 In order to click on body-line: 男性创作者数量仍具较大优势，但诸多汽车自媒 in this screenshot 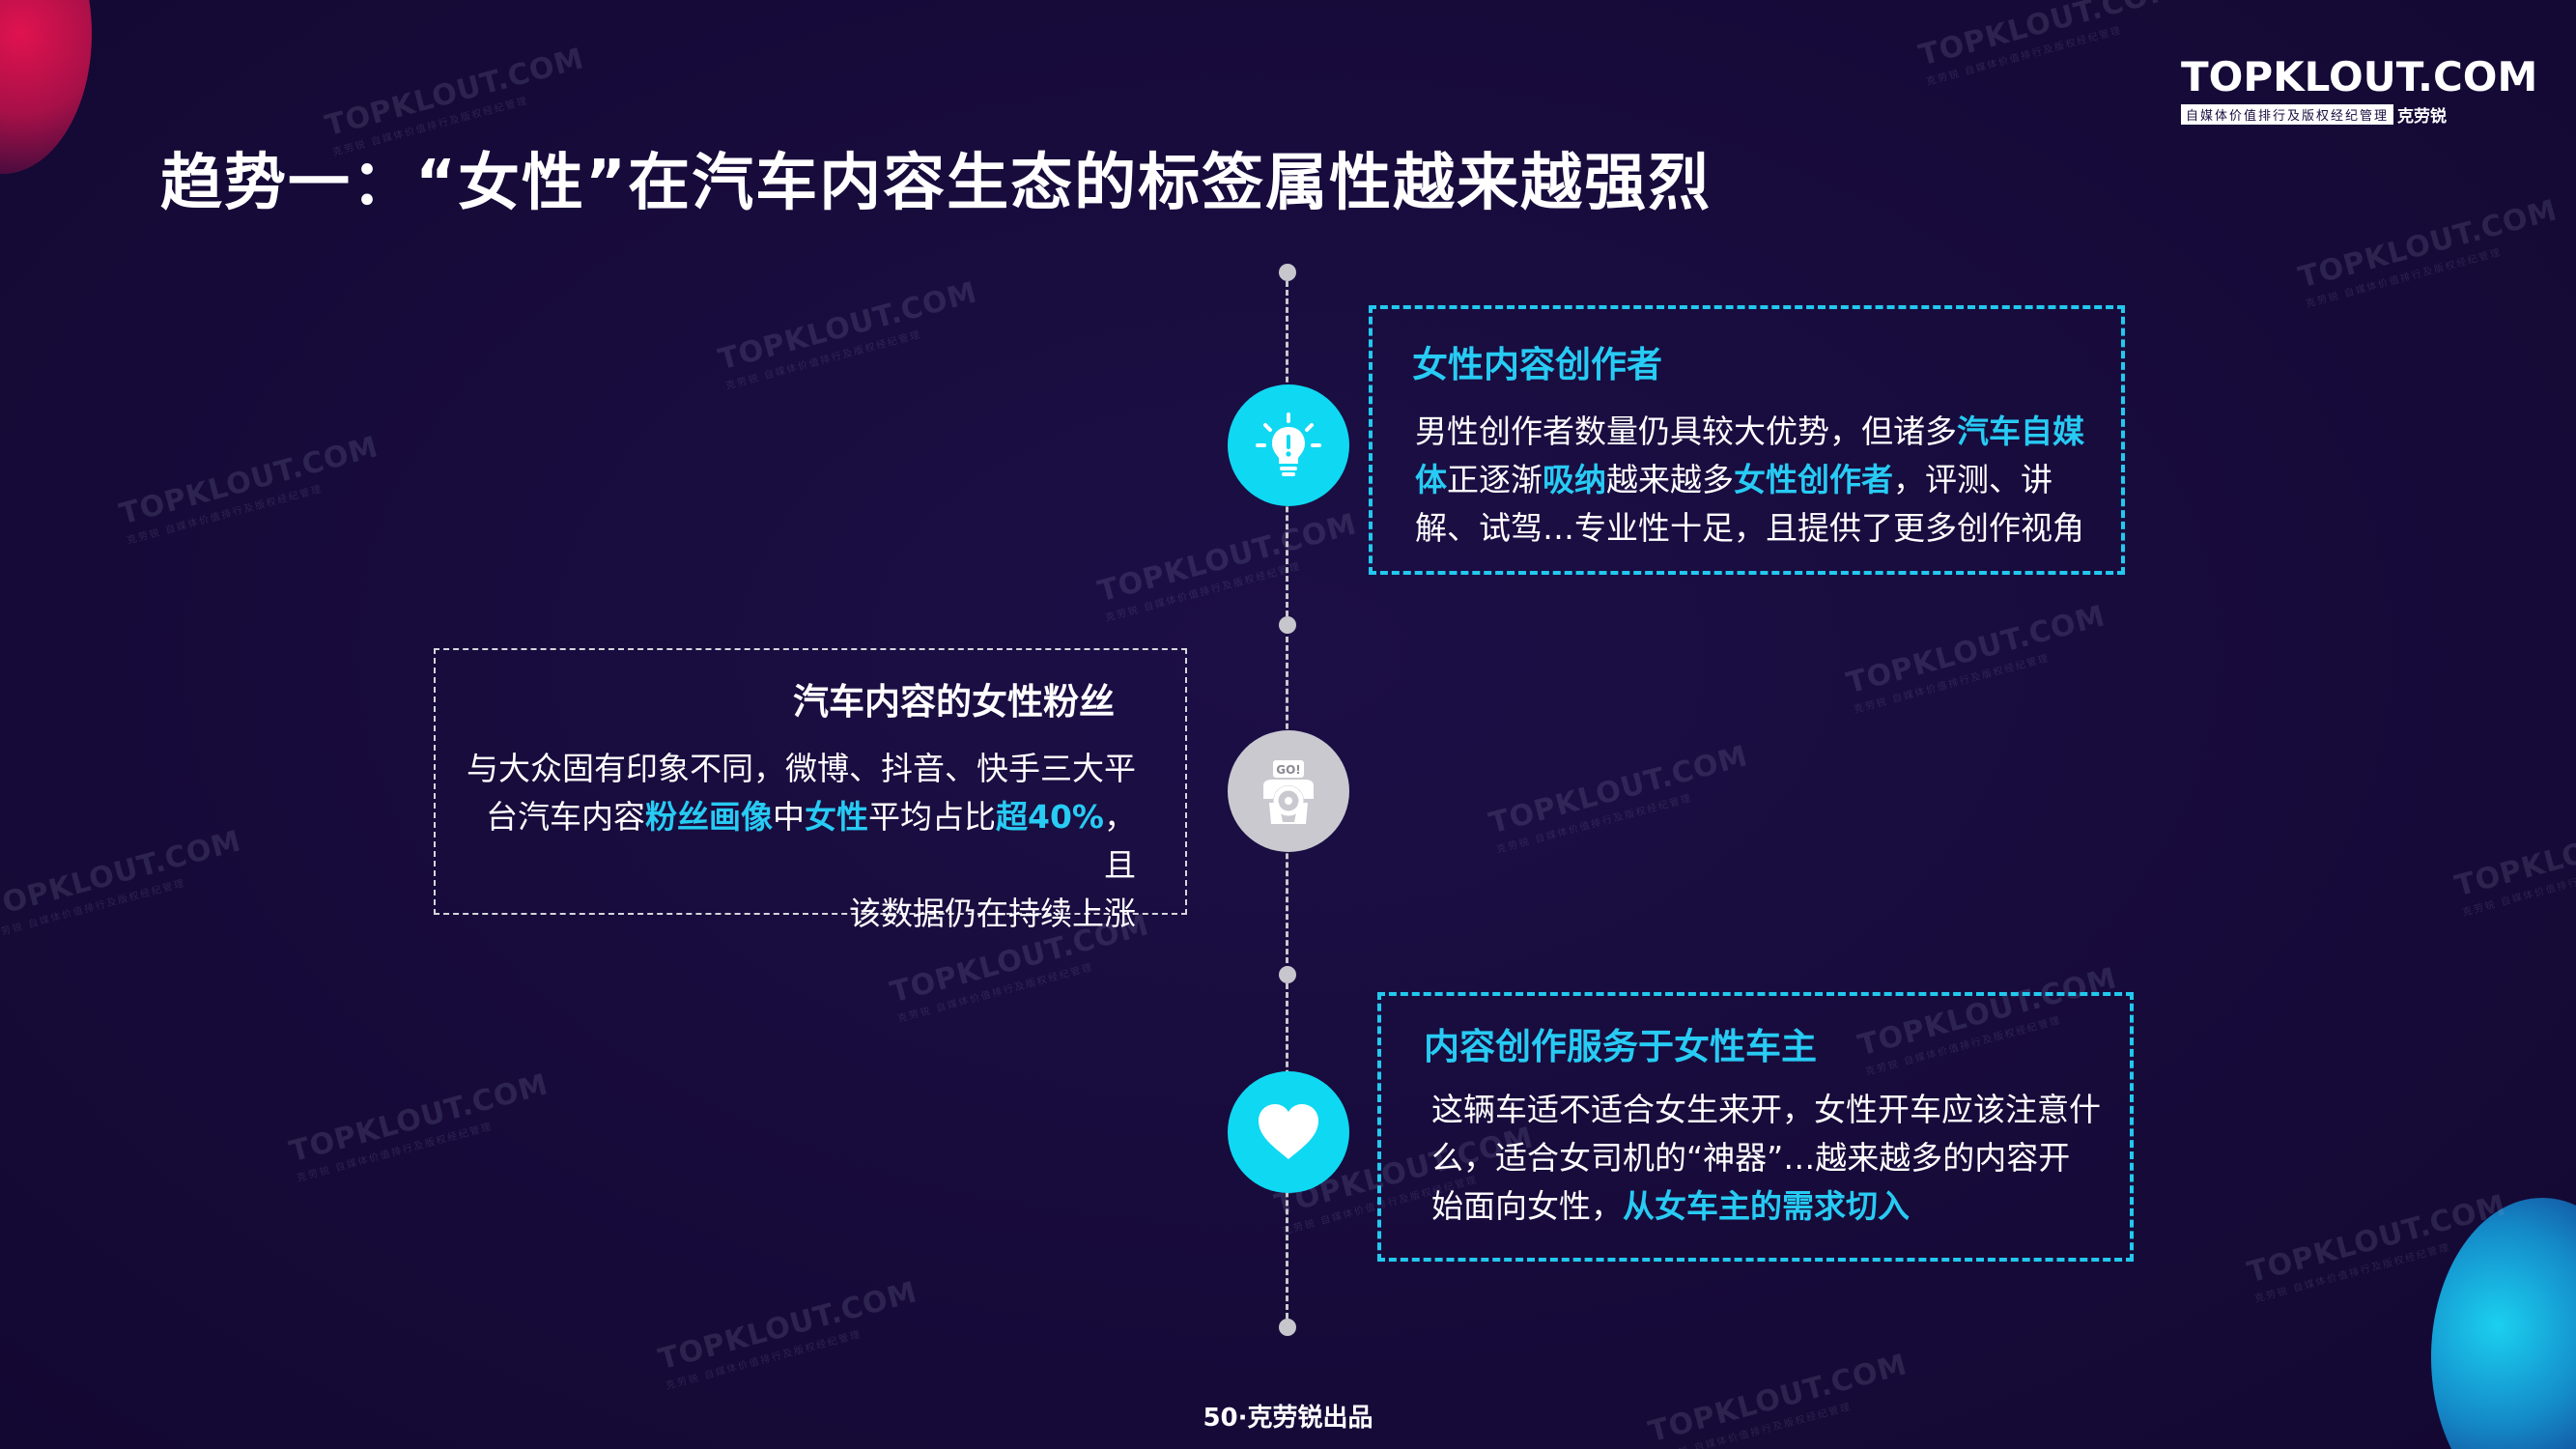, I will do `click(1762, 432)`.